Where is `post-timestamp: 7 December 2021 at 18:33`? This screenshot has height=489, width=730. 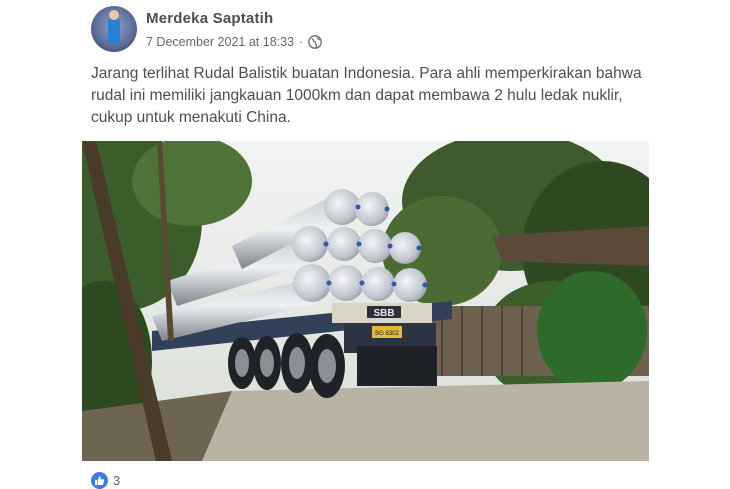
post-timestamp: 7 December 2021 at 18:33 is located at coordinates (220, 42).